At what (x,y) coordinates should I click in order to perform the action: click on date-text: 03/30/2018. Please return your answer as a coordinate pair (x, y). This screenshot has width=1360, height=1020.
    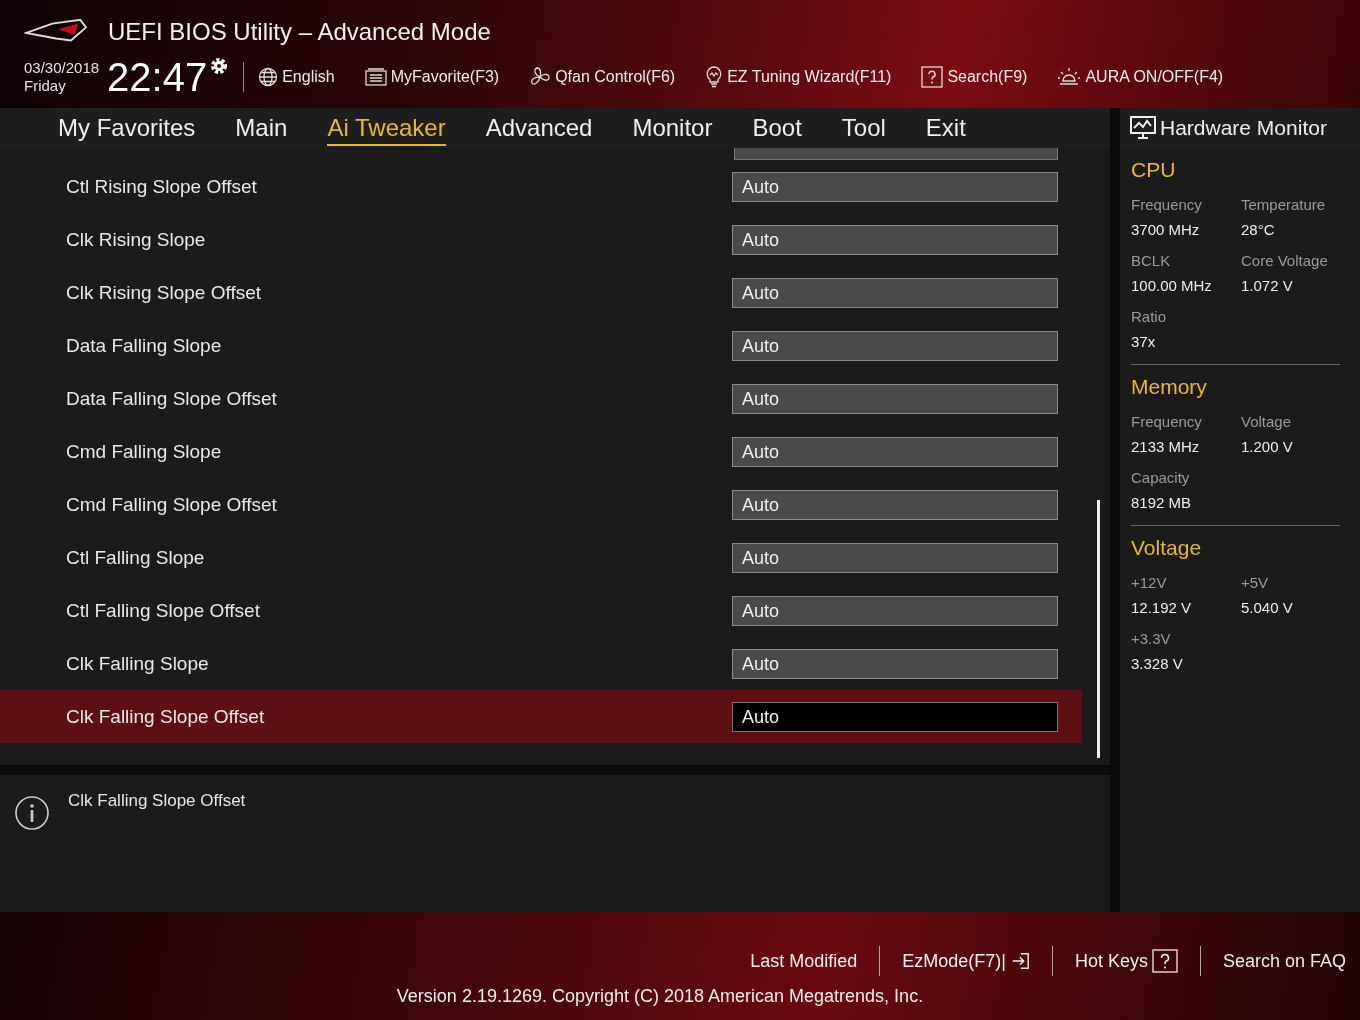
    Looking at the image, I should click on (62, 68).